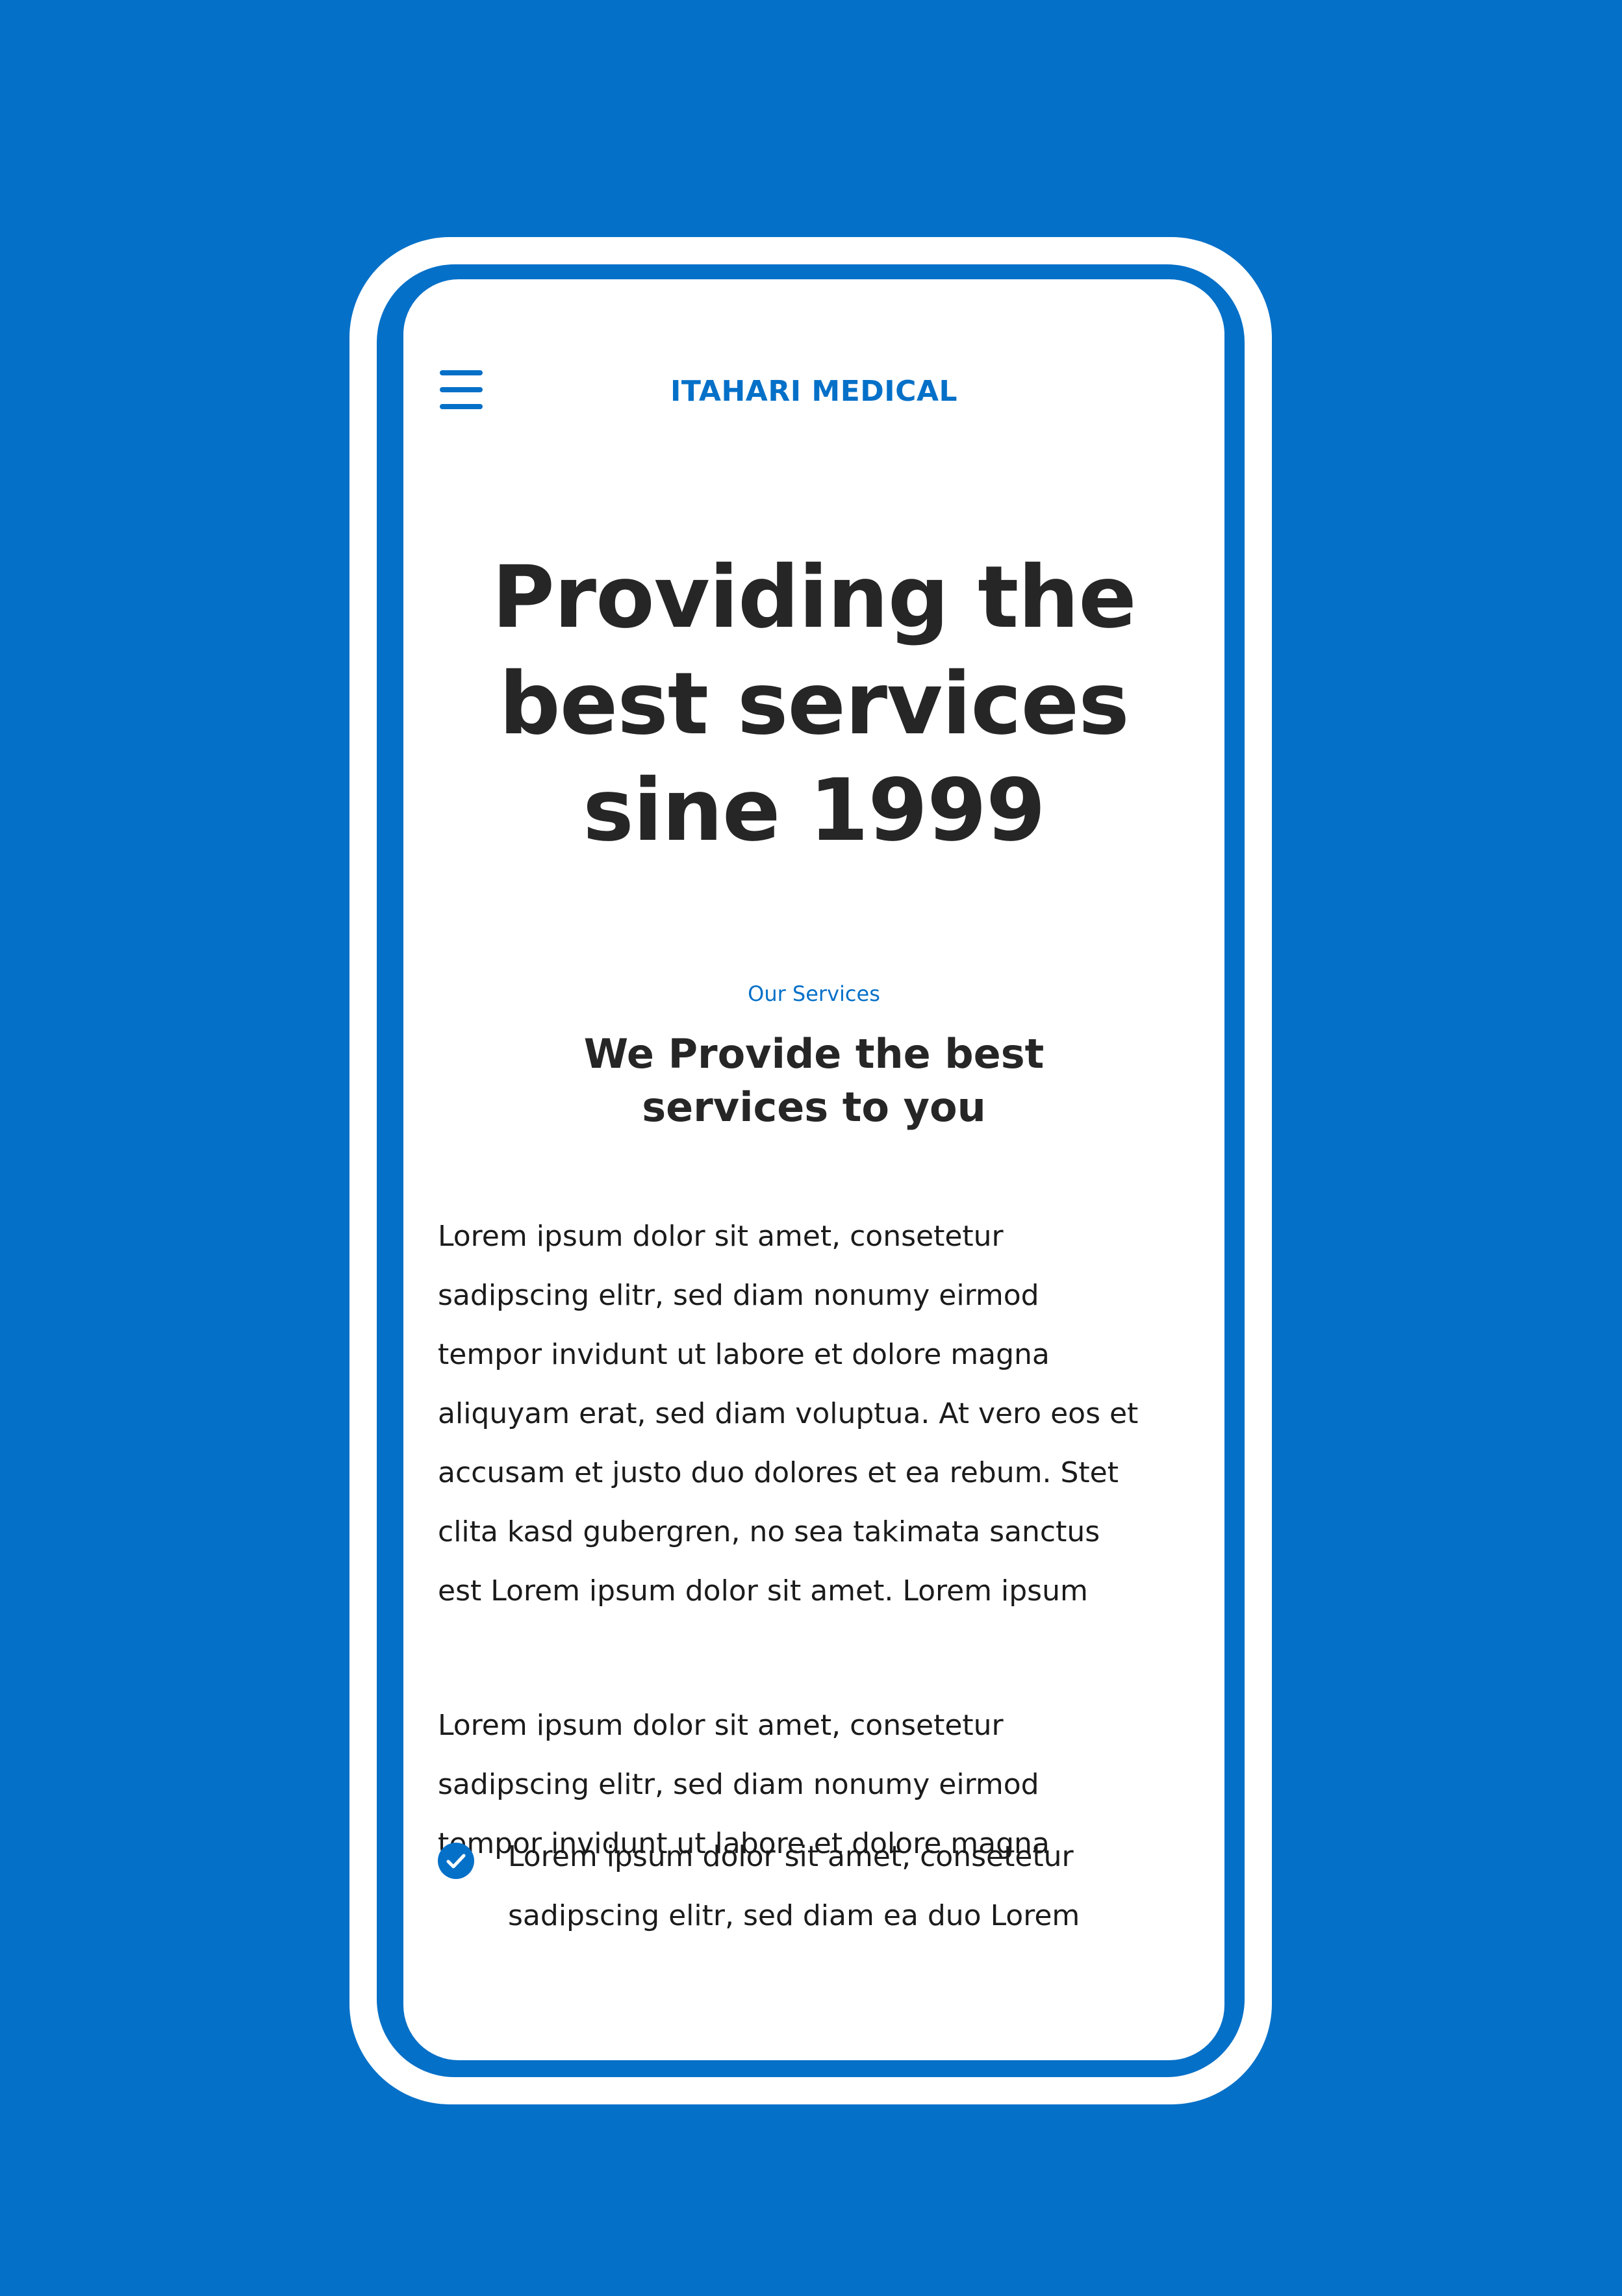 This screenshot has width=1622, height=2296. I want to click on check-circle-icon, so click(456, 1861).